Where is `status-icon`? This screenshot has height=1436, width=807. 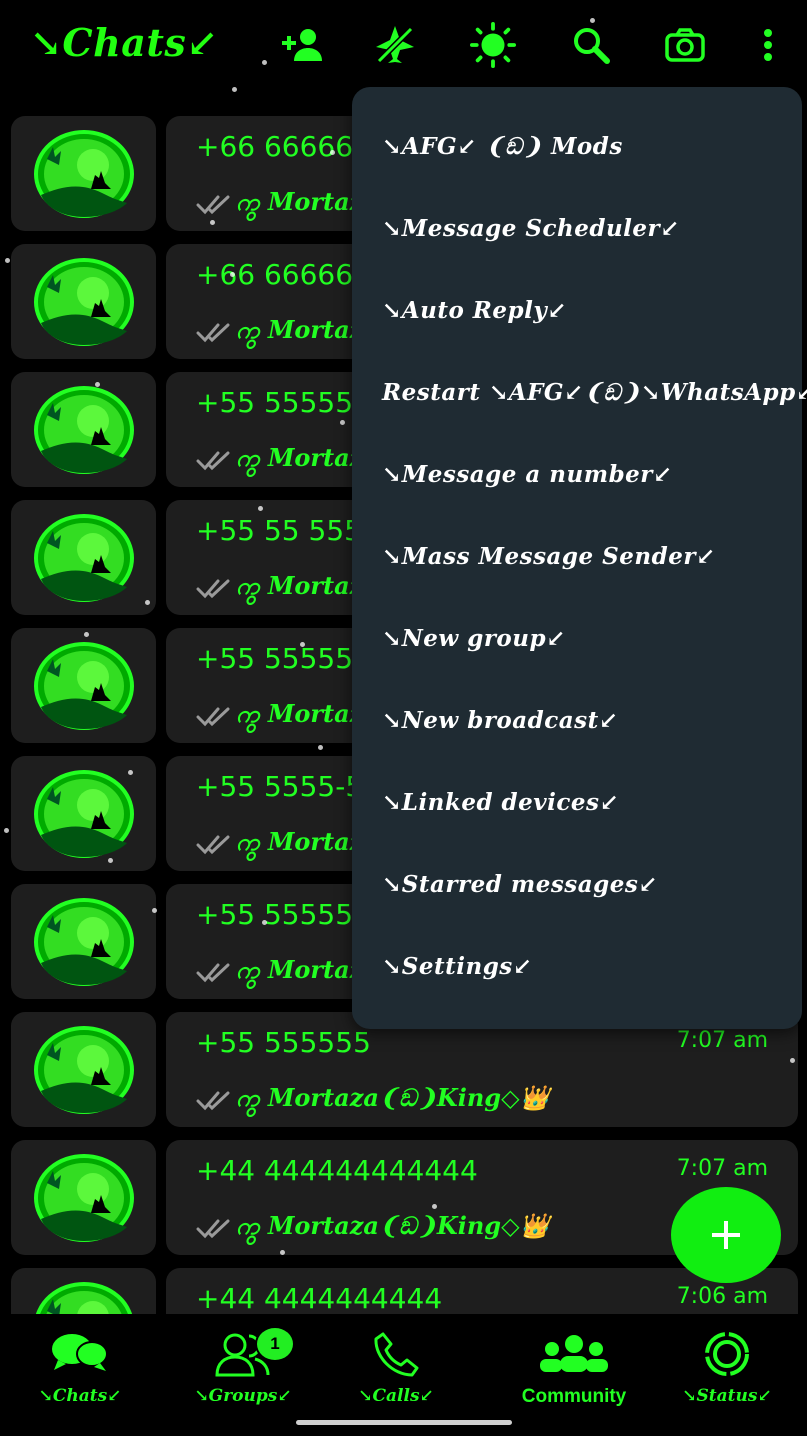 status-icon is located at coordinates (727, 1354).